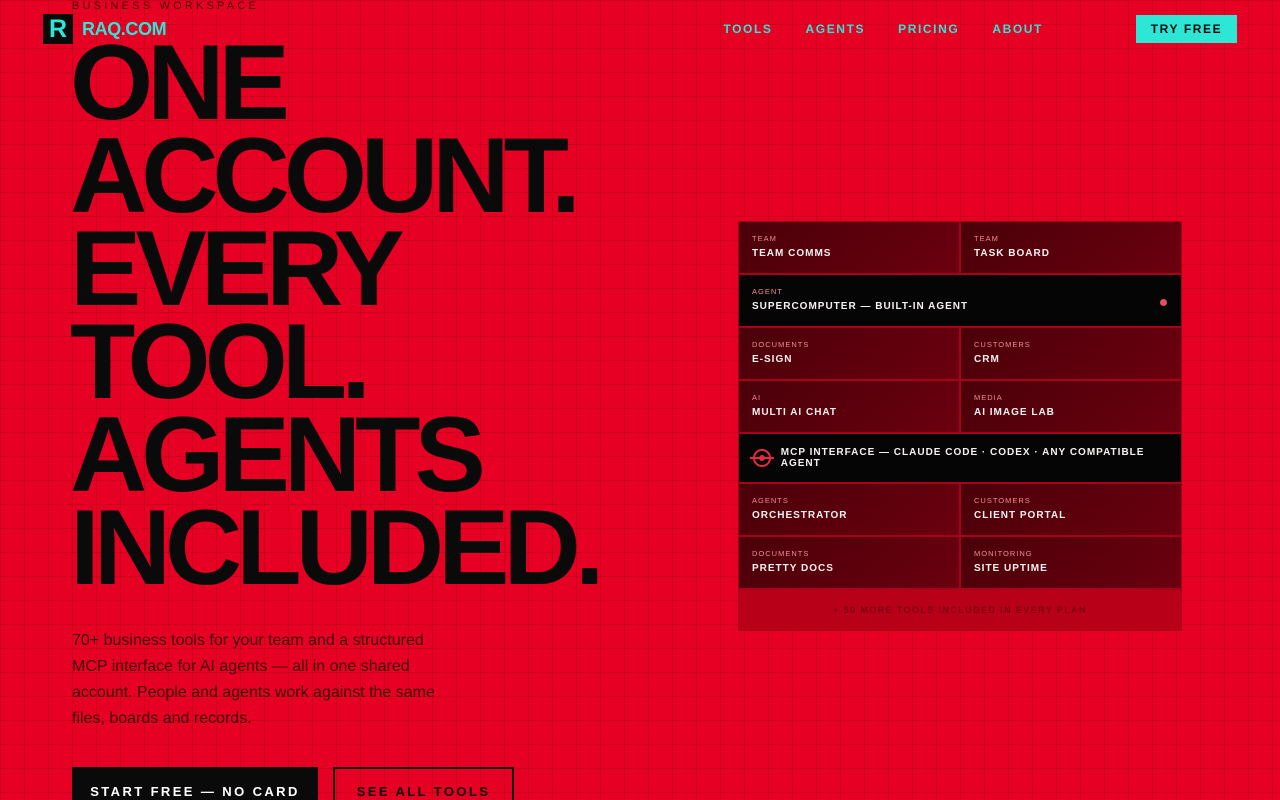 Image resolution: width=1280 pixels, height=800 pixels. Describe the element at coordinates (58, 29) in the screenshot. I see `logo-mark-icon: R` at that location.